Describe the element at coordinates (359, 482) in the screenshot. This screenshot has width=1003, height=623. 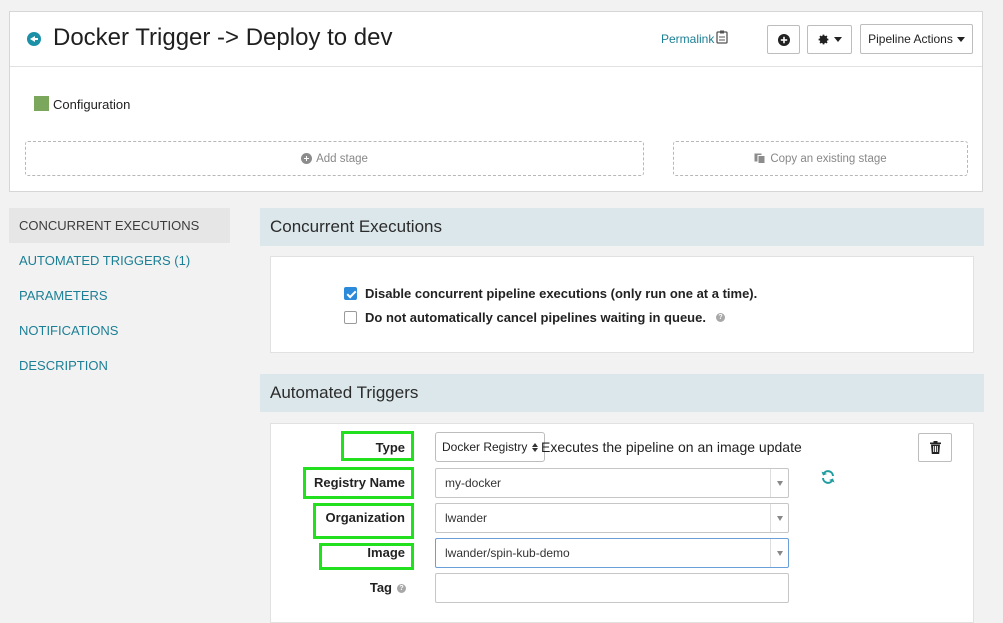
I see `registry-name-label: Registry Name` at that location.